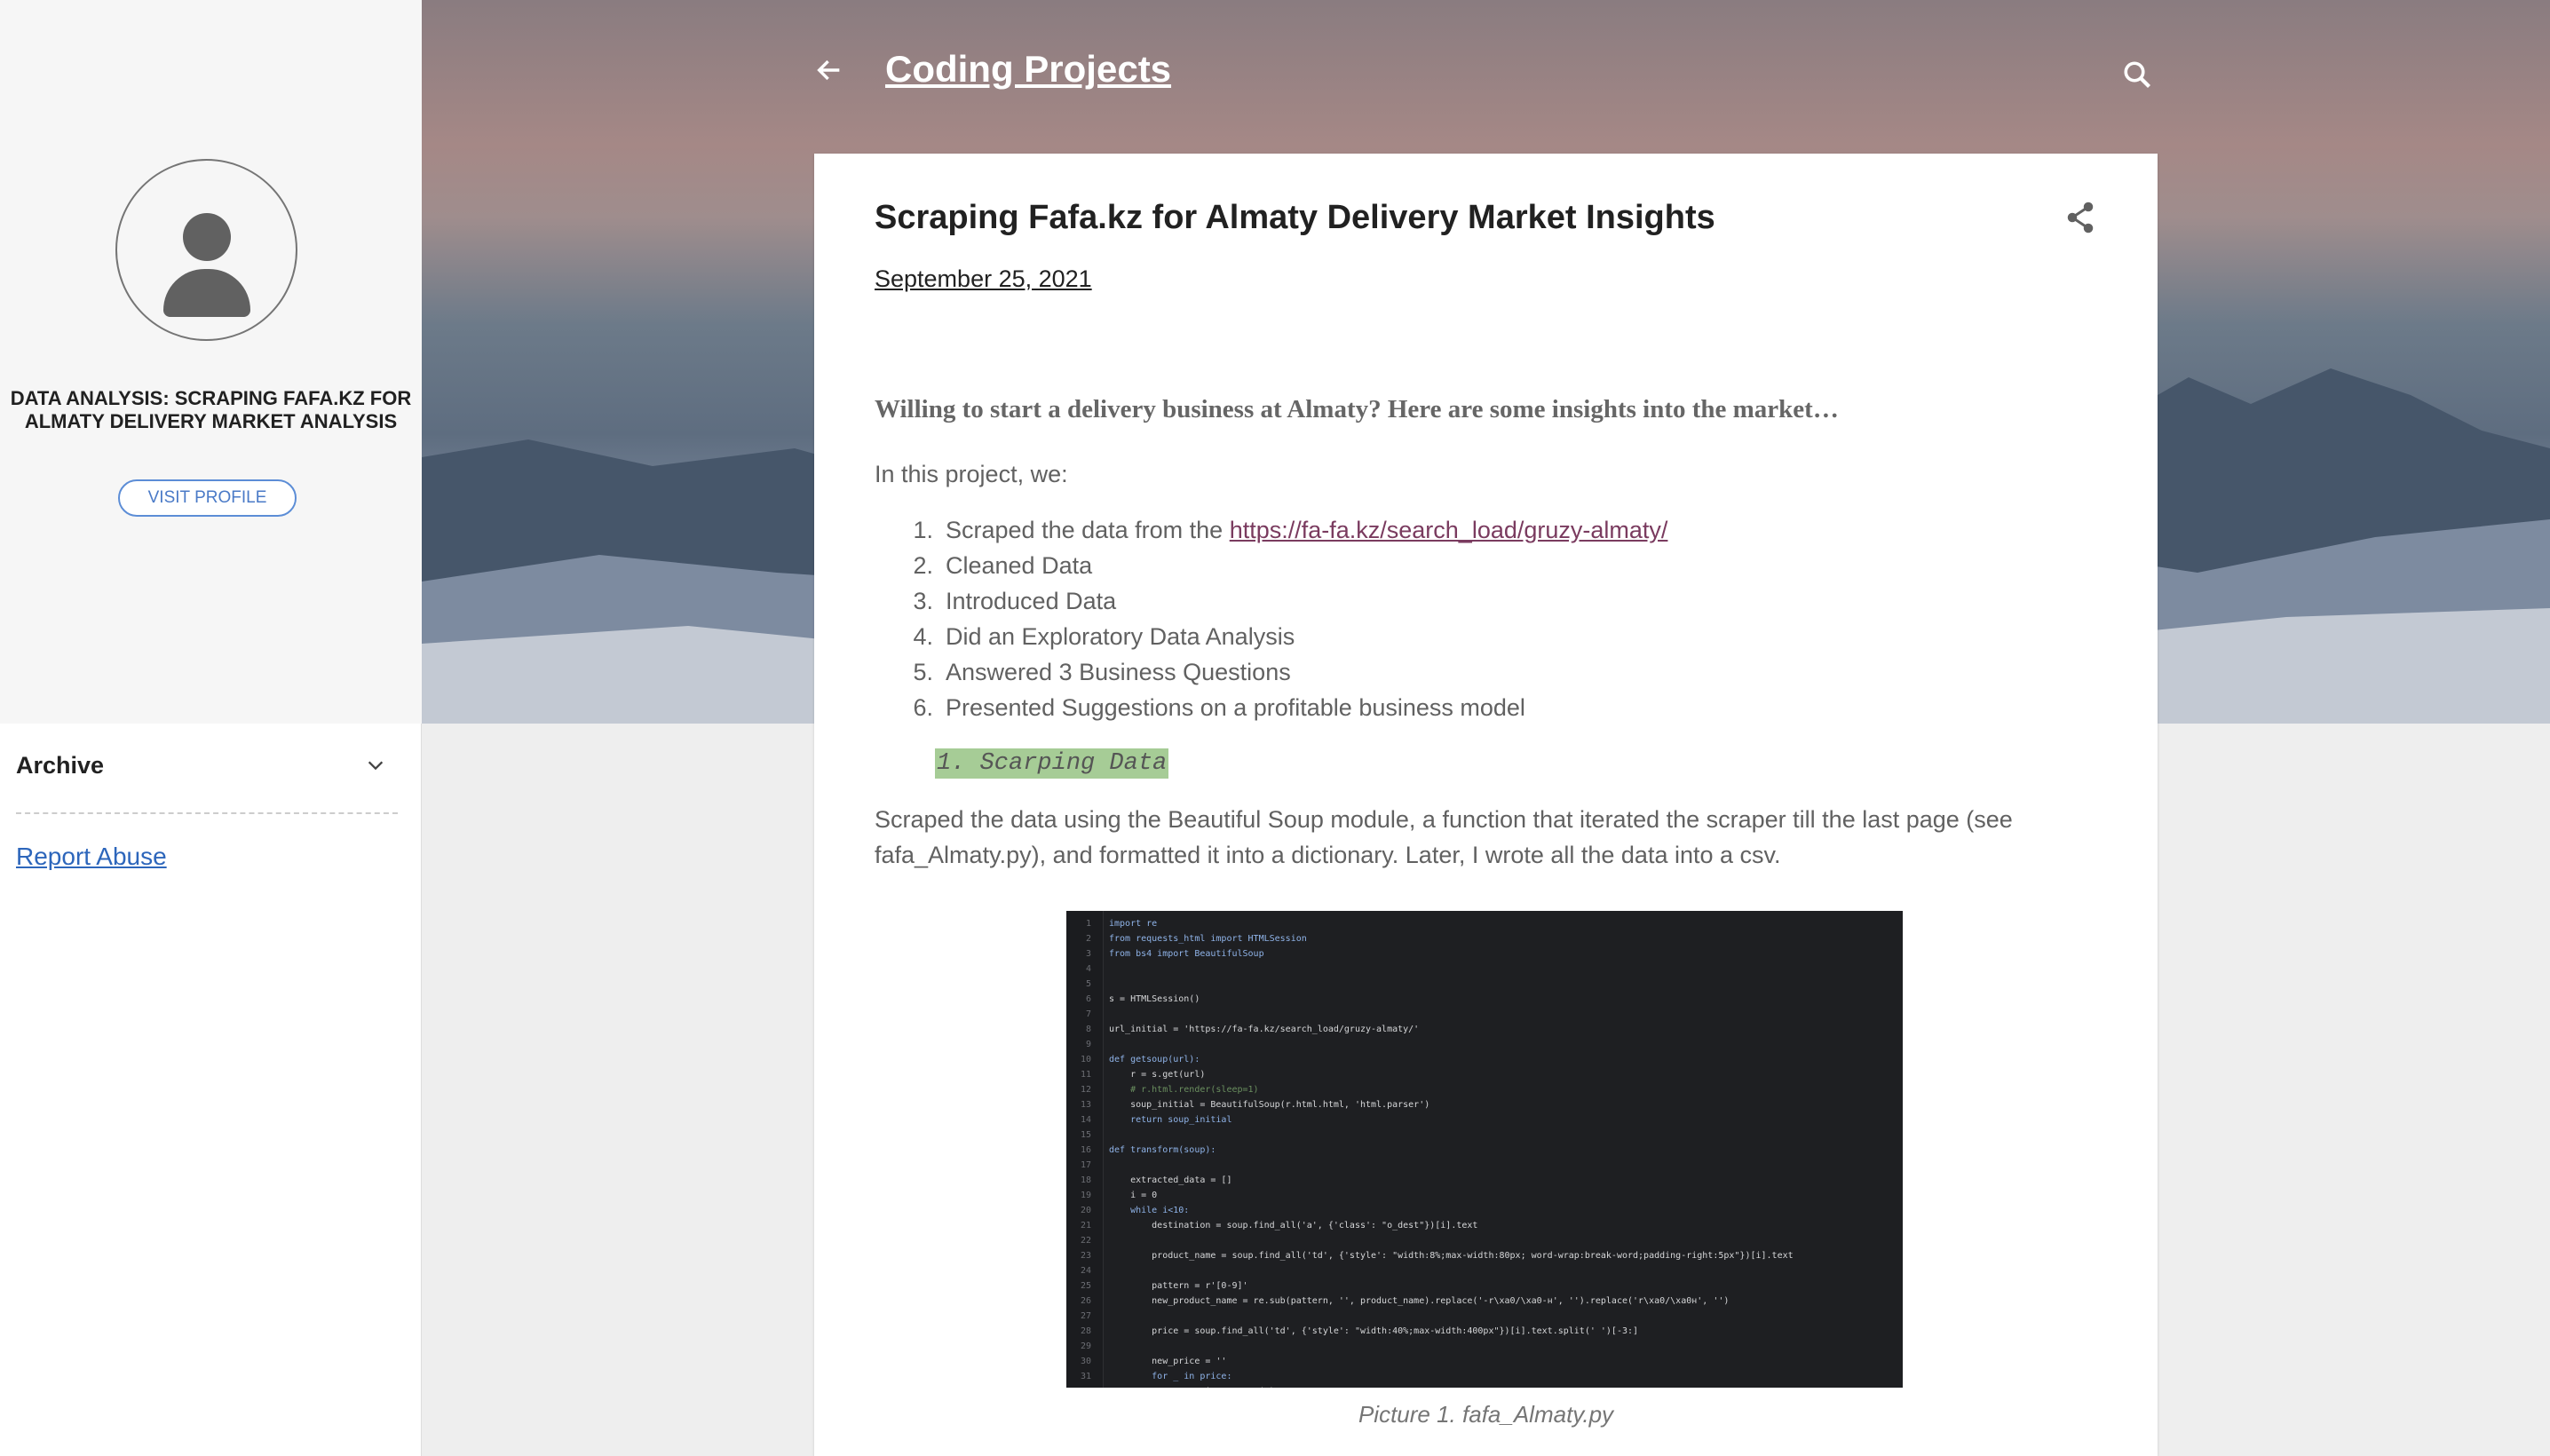 This screenshot has width=2550, height=1456. What do you see at coordinates (1085, 1301) in the screenshot?
I see `line-number: 26` at bounding box center [1085, 1301].